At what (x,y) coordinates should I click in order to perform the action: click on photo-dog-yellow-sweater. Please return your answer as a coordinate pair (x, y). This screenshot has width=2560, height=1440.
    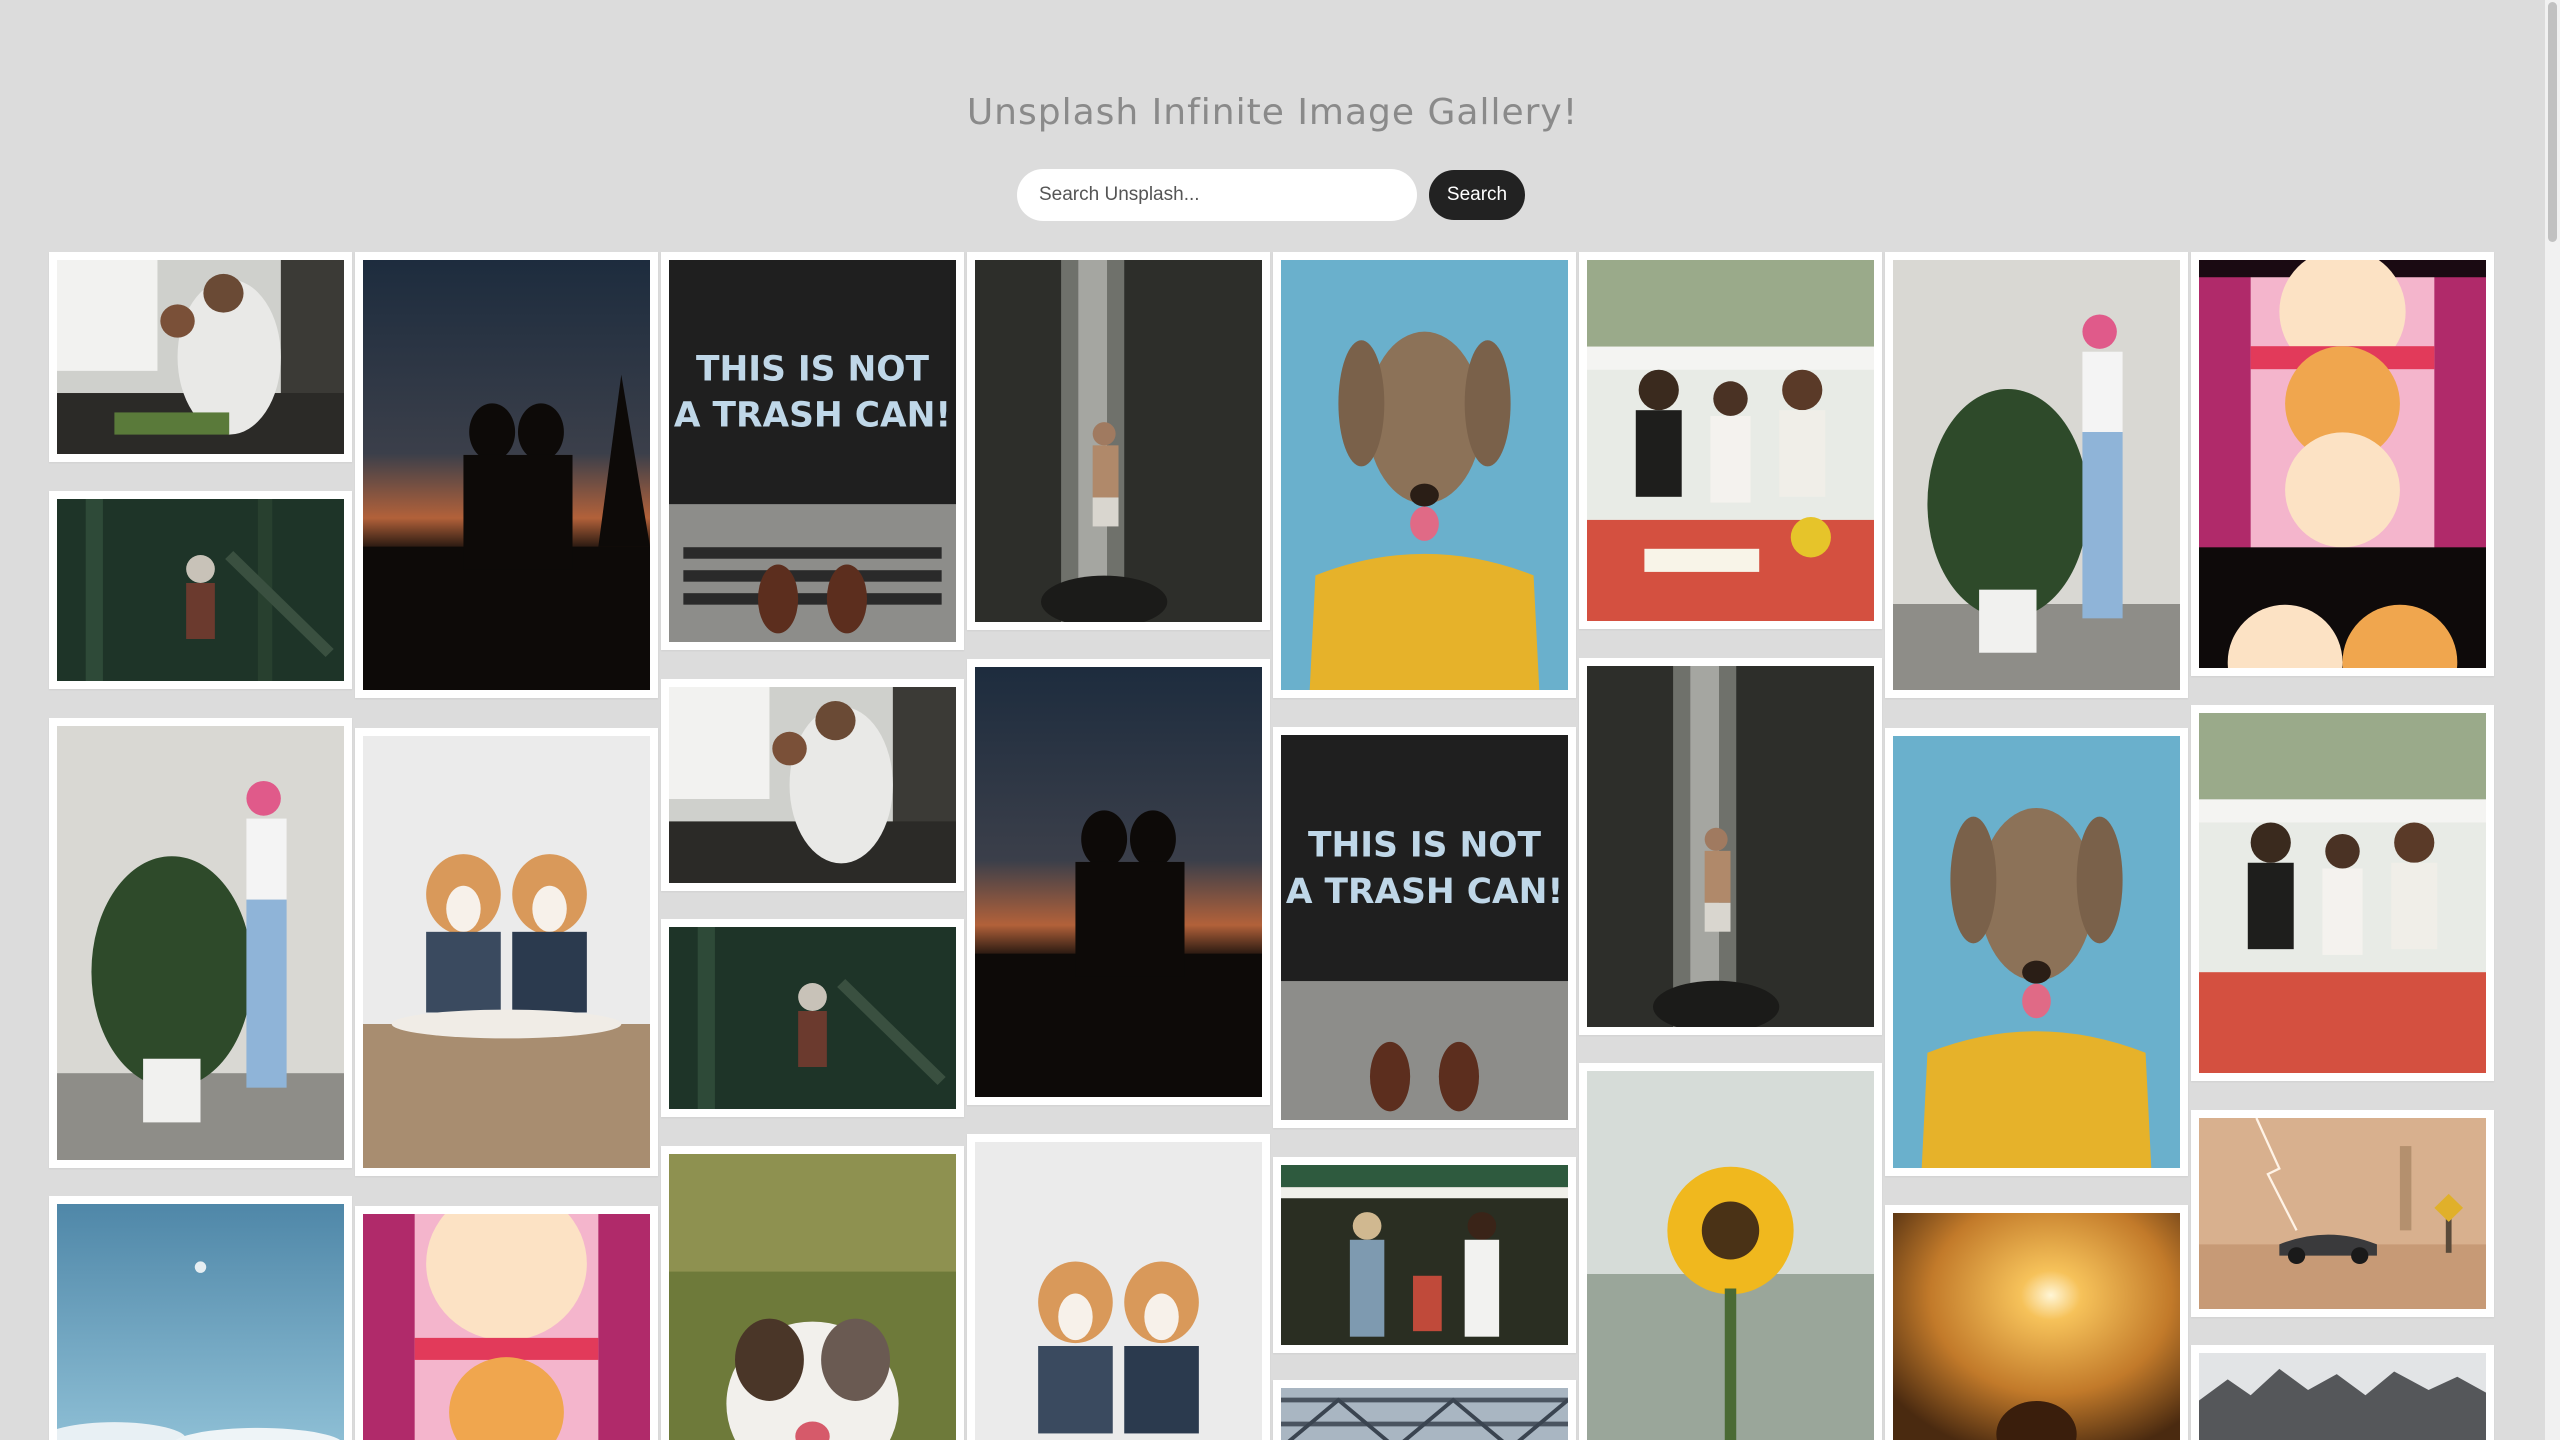
    Looking at the image, I should click on (1424, 475).